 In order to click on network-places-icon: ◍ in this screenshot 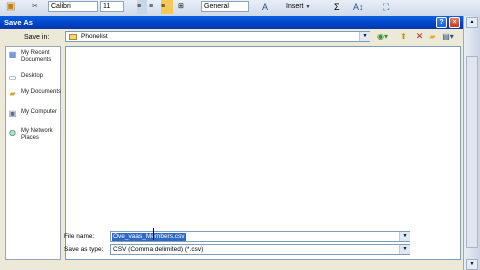, I will do `click(12, 132)`.